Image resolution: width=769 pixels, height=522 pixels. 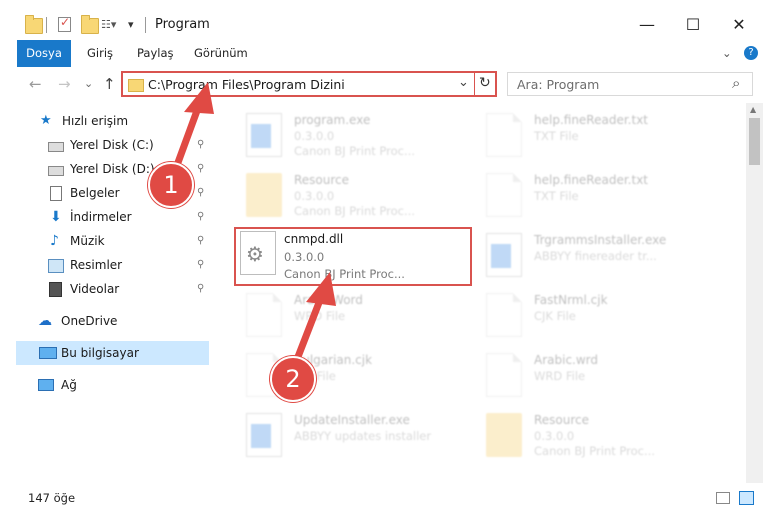 I want to click on arrow-2-head, so click(x=321, y=289).